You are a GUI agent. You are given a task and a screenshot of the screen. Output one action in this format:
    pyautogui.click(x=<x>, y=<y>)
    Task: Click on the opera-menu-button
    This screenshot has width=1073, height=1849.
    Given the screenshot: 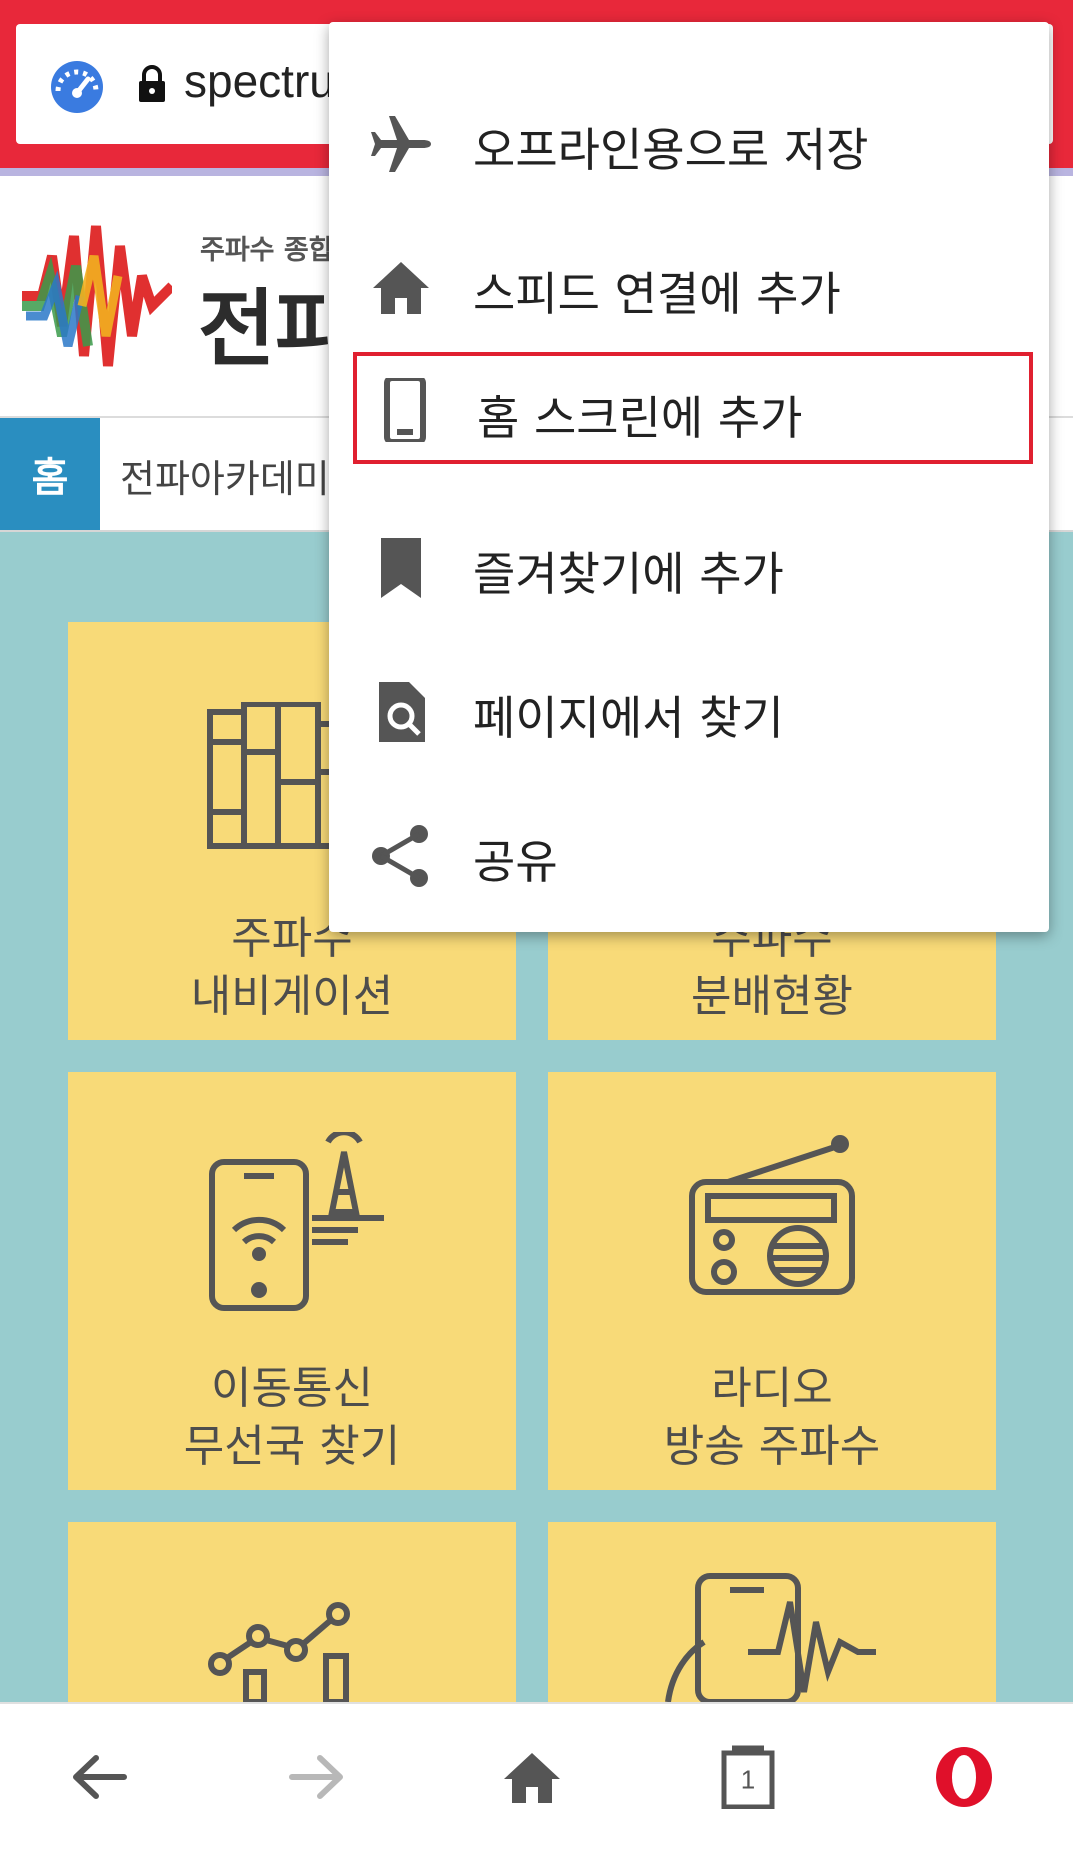 What is the action you would take?
    pyautogui.click(x=964, y=1776)
    